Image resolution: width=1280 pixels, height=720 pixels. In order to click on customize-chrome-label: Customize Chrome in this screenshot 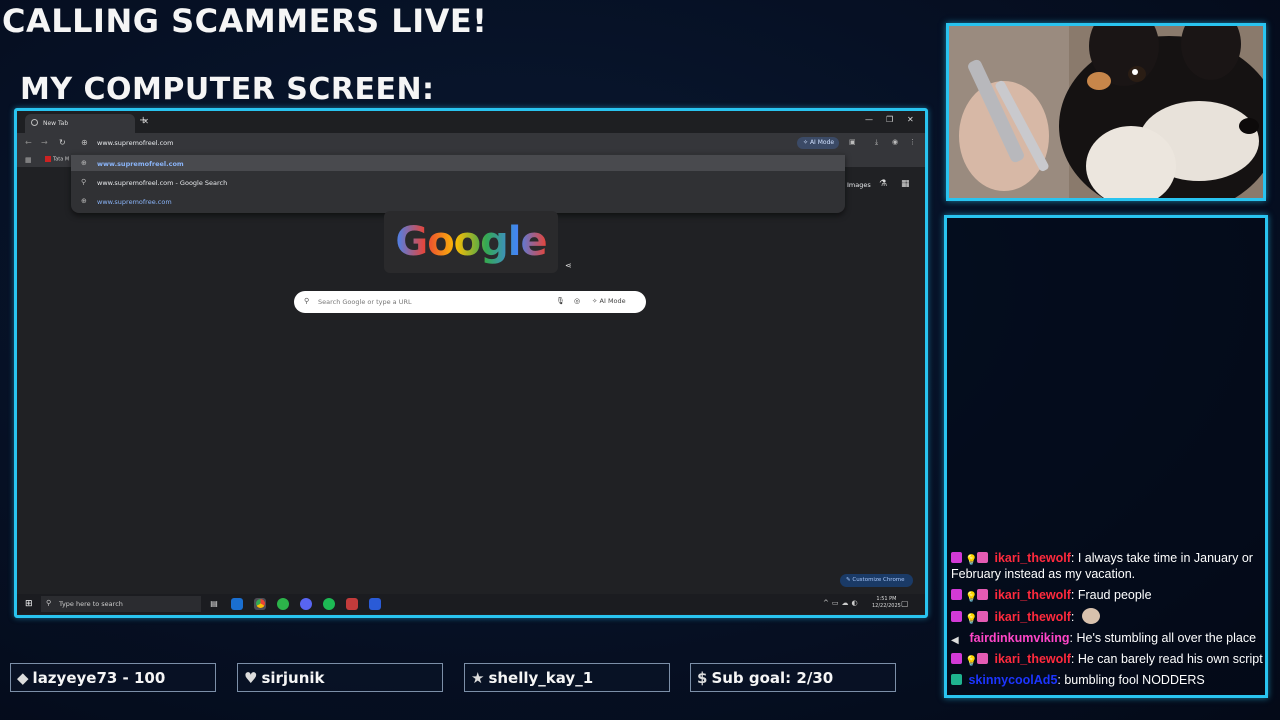, I will do `click(878, 580)`.